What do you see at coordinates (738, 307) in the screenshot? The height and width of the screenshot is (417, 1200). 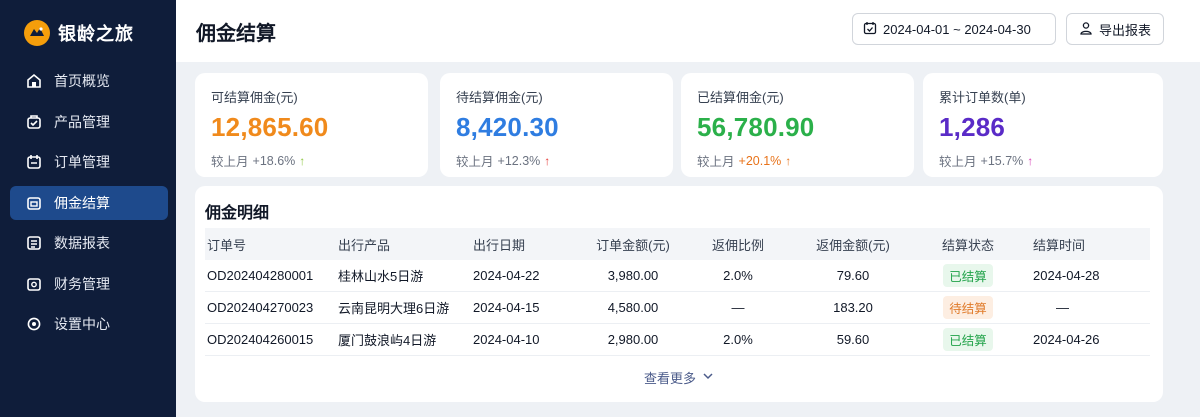 I see `commission-rate: —` at bounding box center [738, 307].